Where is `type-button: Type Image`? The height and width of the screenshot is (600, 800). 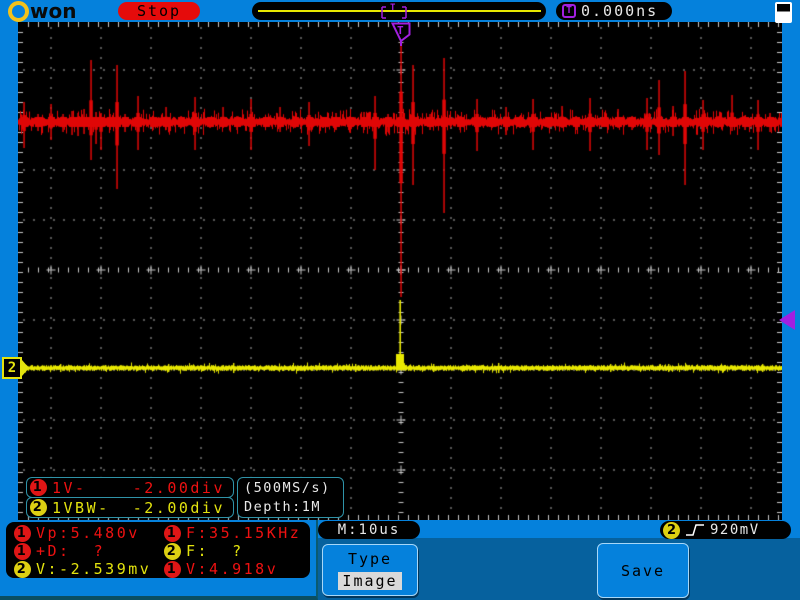
type-button: Type Image is located at coordinates (370, 570).